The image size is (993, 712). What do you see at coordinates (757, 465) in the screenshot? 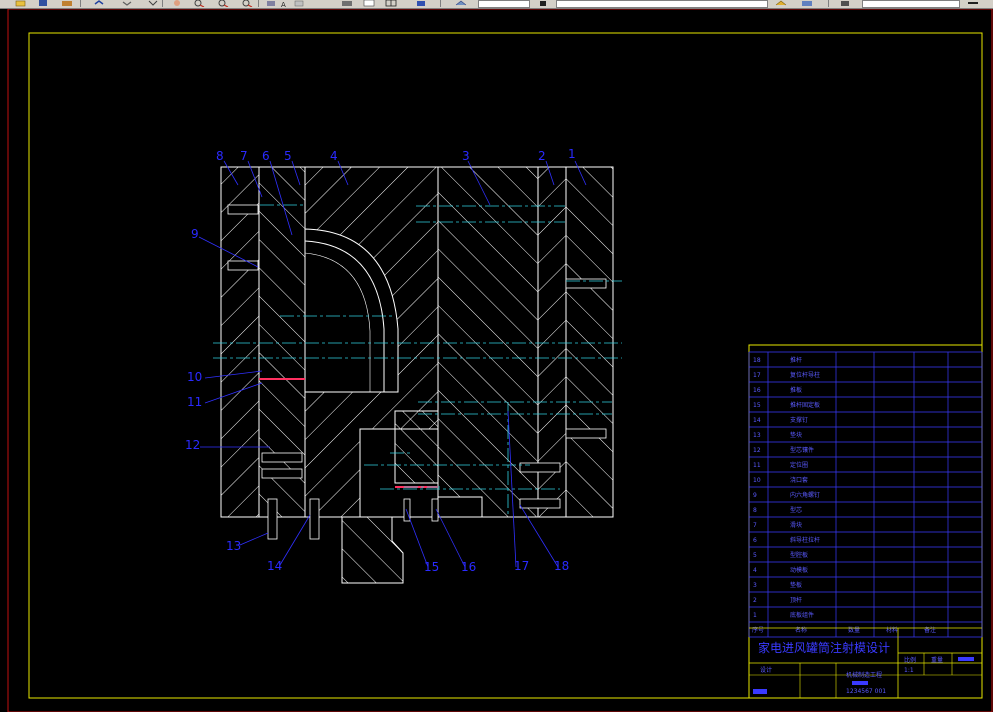
I see `bom-row-no: 11` at bounding box center [757, 465].